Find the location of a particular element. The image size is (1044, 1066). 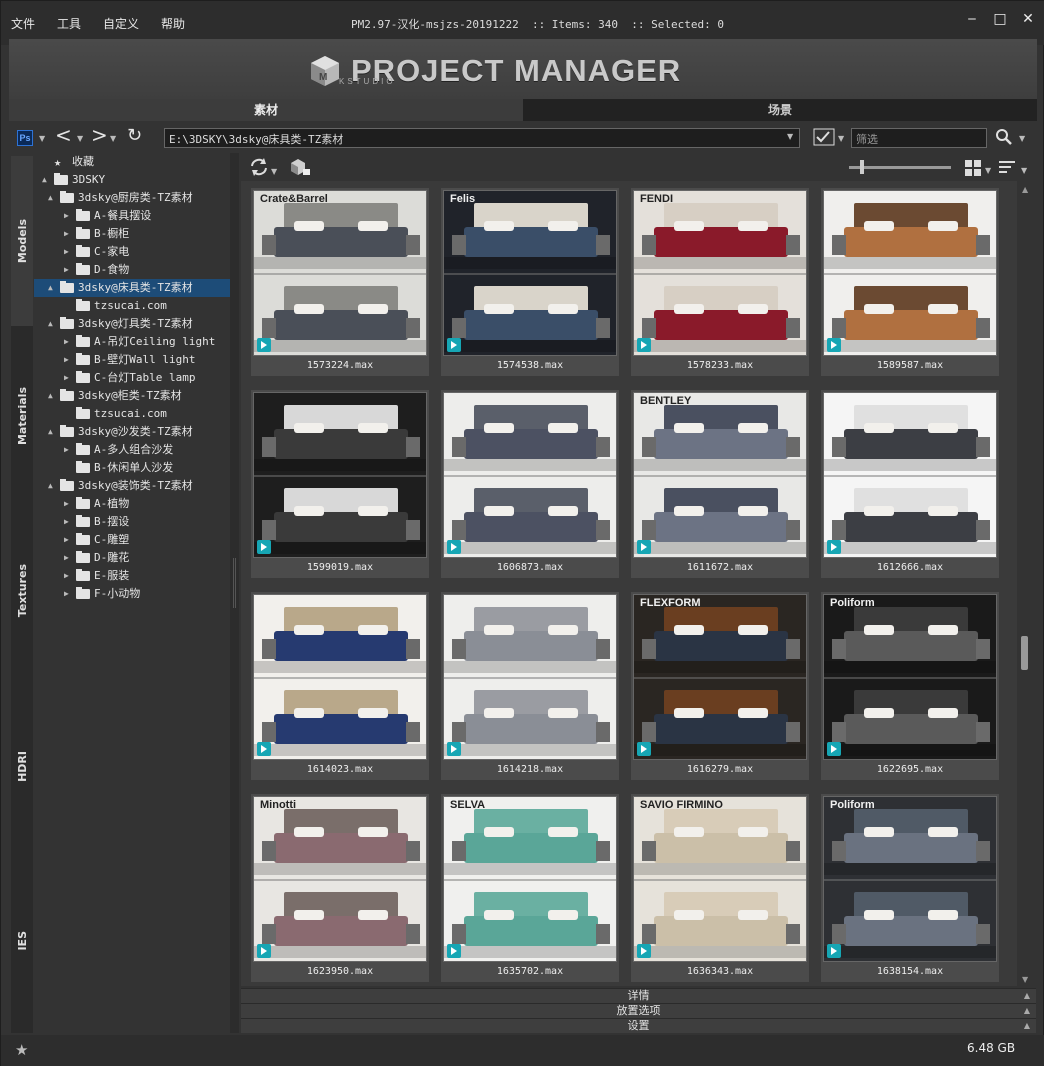

settings-panel: 设置 ▲ is located at coordinates (638, 1025).